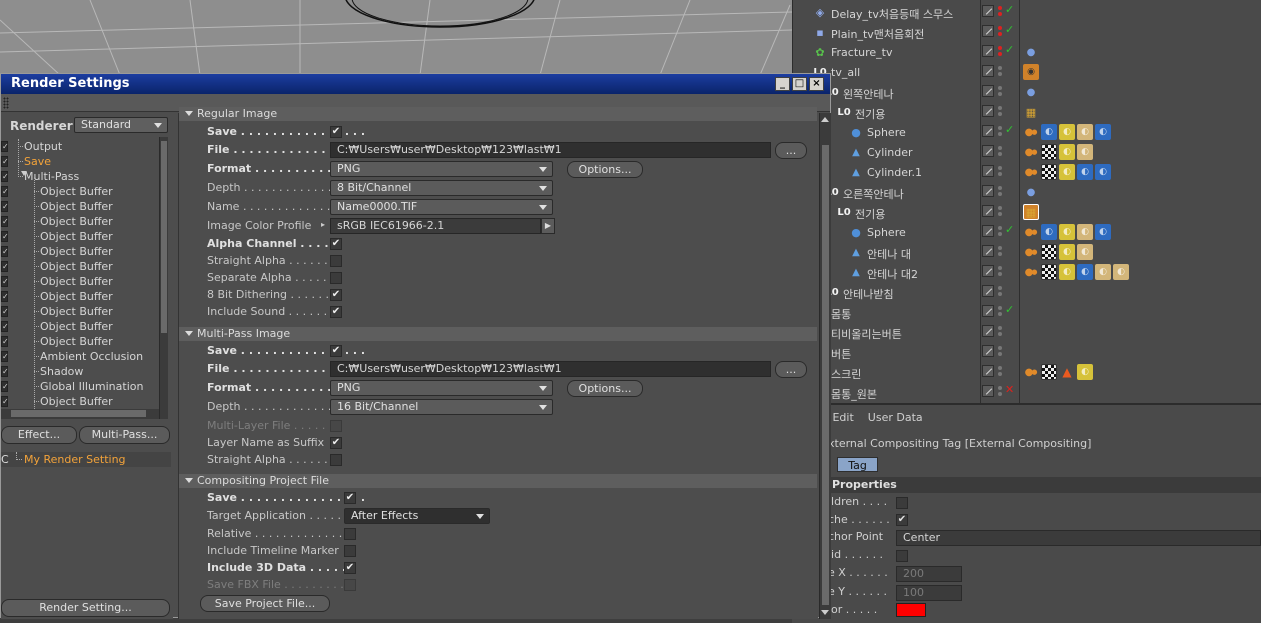  What do you see at coordinates (902, 520) in the screenshot?
I see `cache-checkbox` at bounding box center [902, 520].